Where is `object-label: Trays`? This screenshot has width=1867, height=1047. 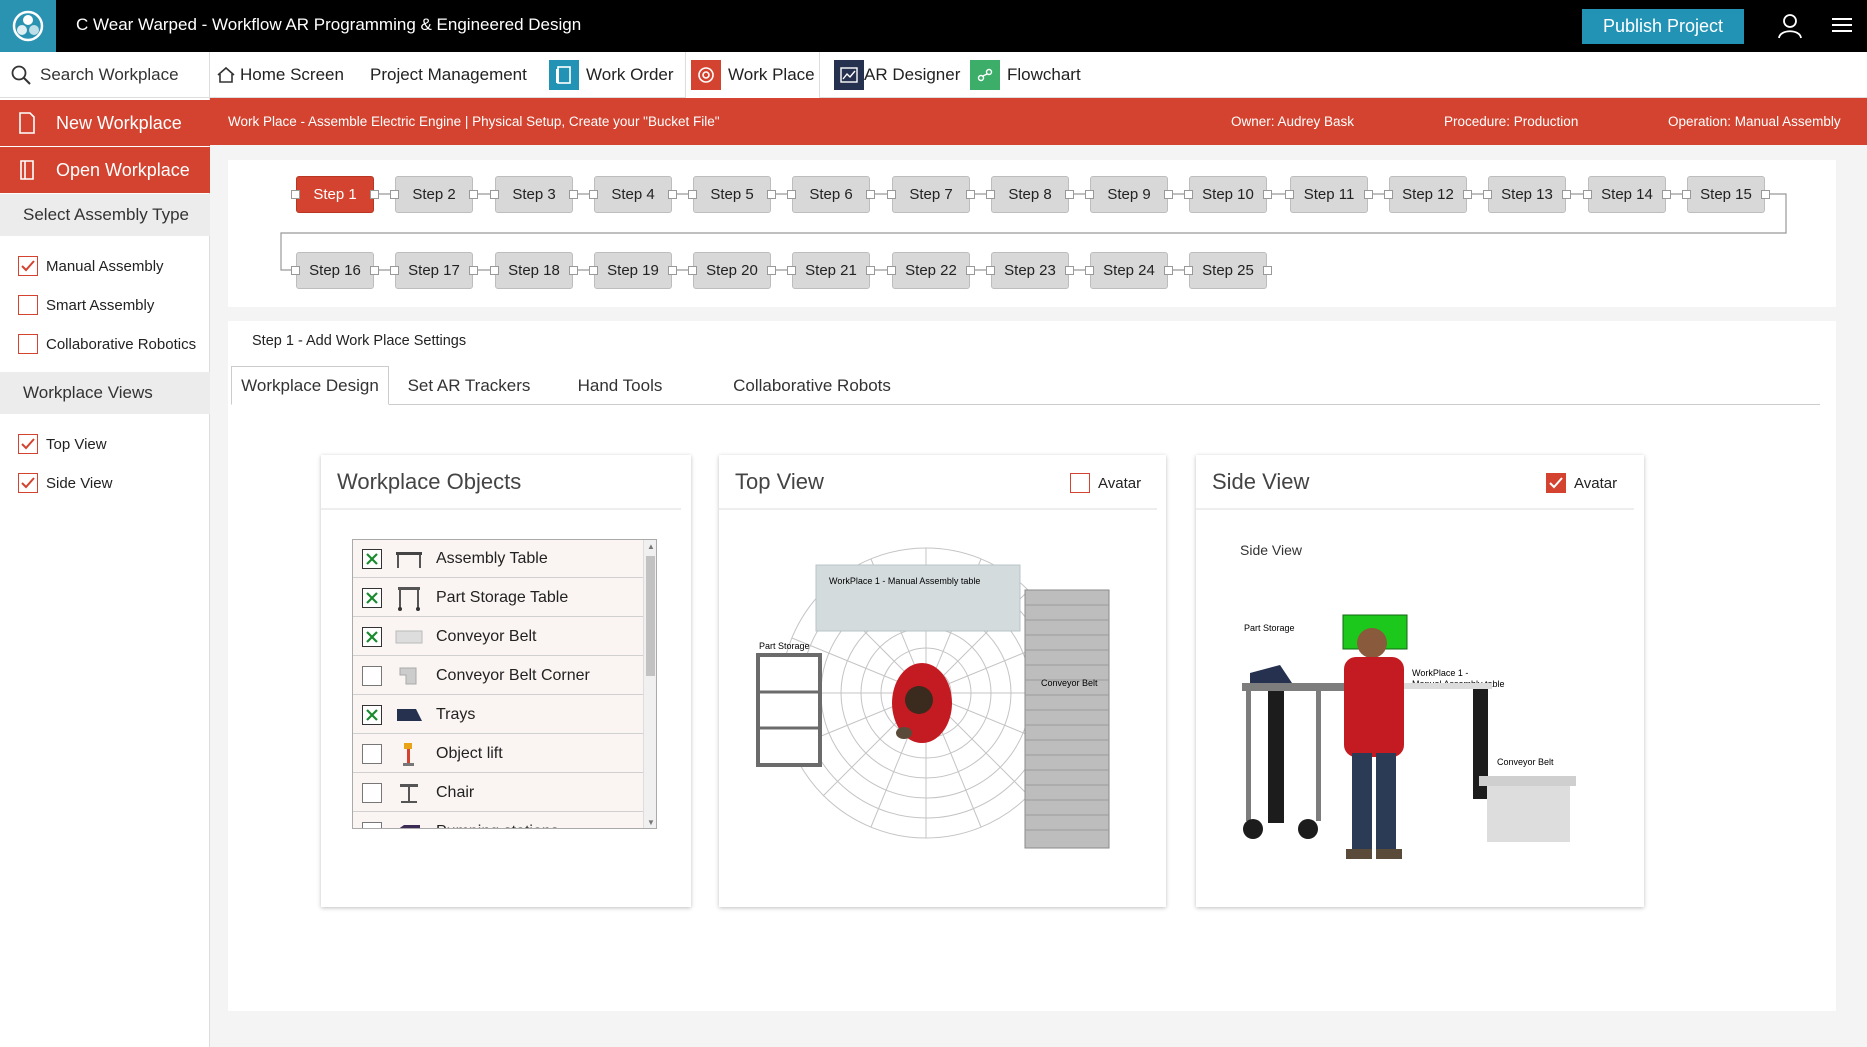 object-label: Trays is located at coordinates (456, 714).